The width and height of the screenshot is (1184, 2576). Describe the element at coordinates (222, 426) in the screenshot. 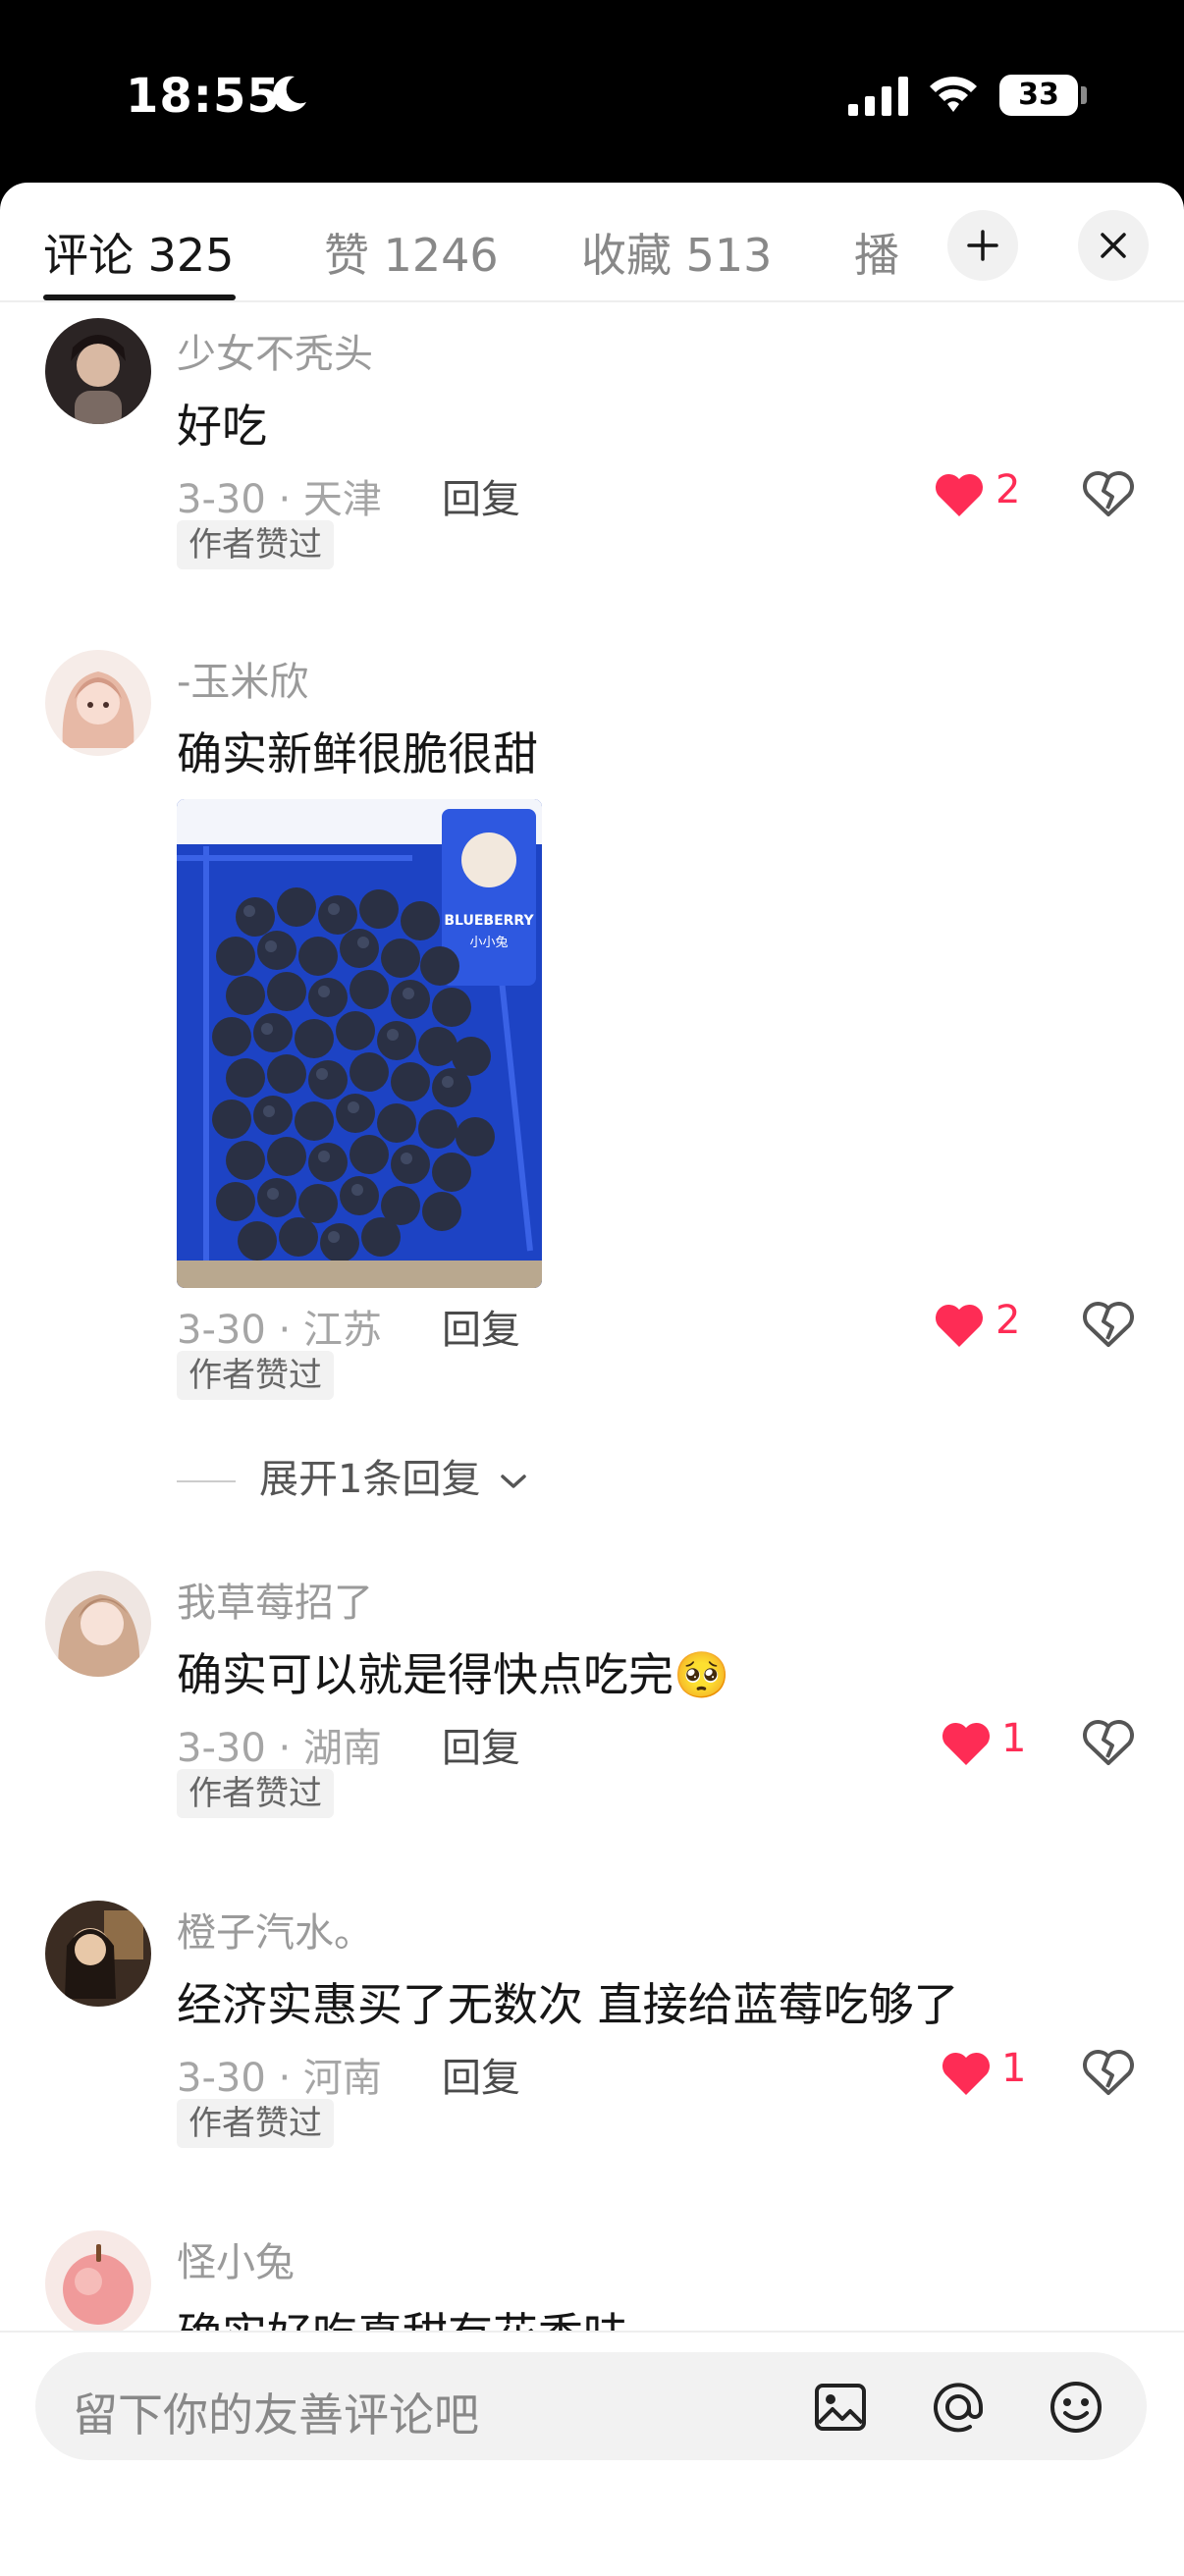

I see `comment-text: 好吃` at that location.